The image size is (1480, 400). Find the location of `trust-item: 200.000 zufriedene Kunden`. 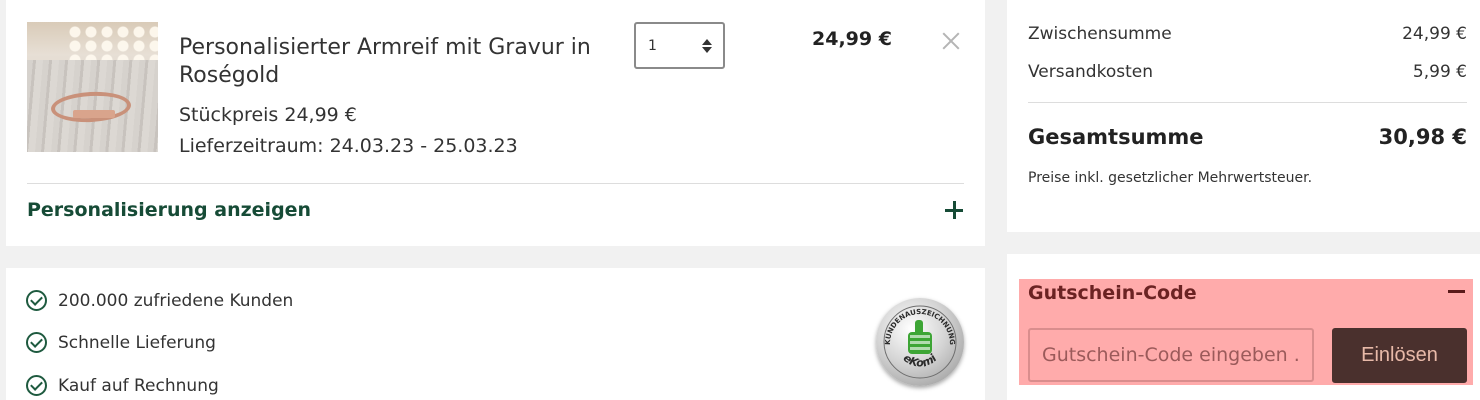

trust-item: 200.000 zufriedene Kunden is located at coordinates (159, 300).